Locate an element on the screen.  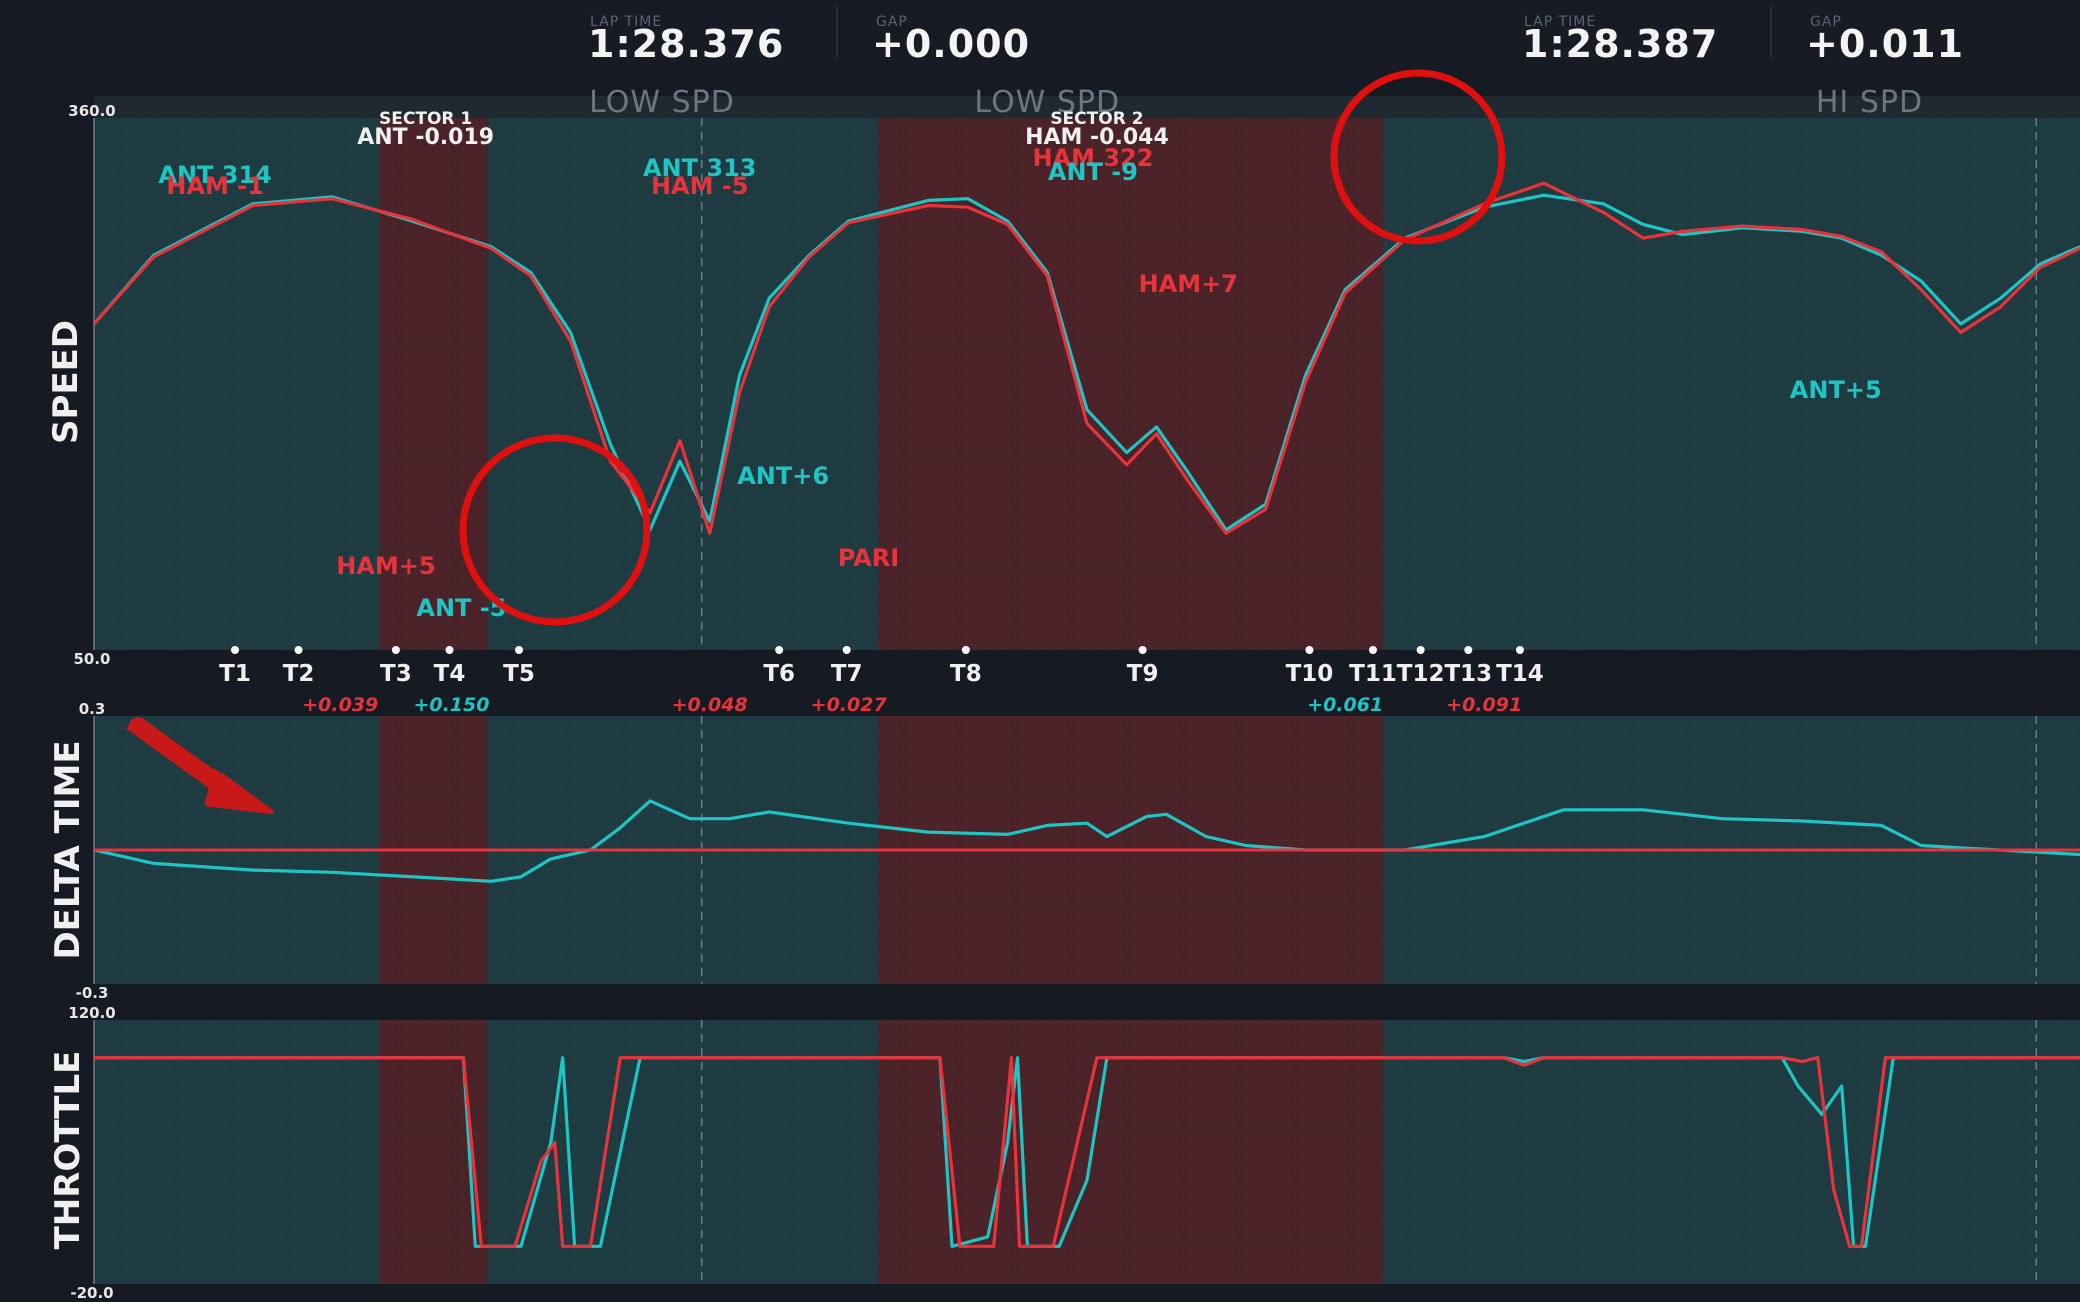
speed-annotation: ANT -9 is located at coordinates (1093, 172).